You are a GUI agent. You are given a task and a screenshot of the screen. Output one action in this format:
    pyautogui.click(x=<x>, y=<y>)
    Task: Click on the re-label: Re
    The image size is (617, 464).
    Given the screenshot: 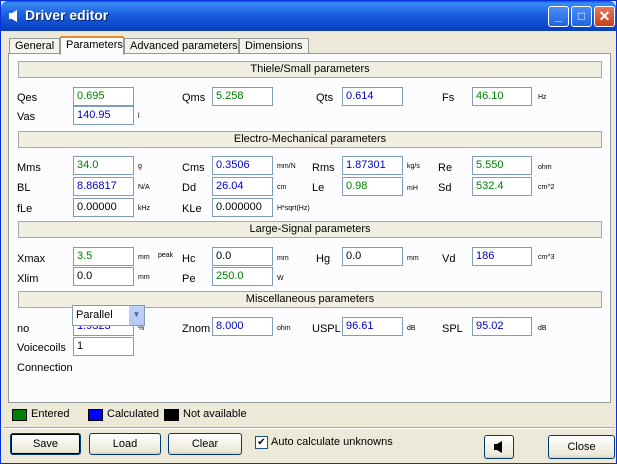 What is the action you would take?
    pyautogui.click(x=445, y=168)
    